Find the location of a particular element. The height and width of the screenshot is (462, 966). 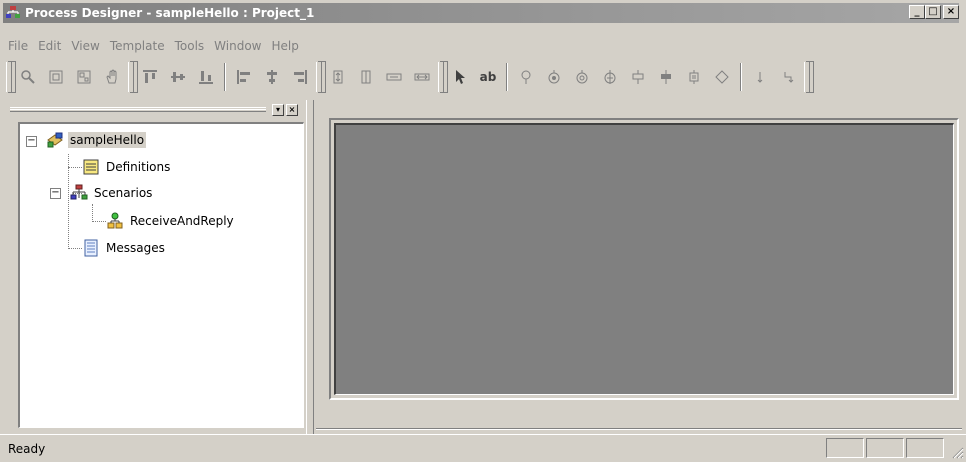

window-controls: _ □ × is located at coordinates (934, 12).